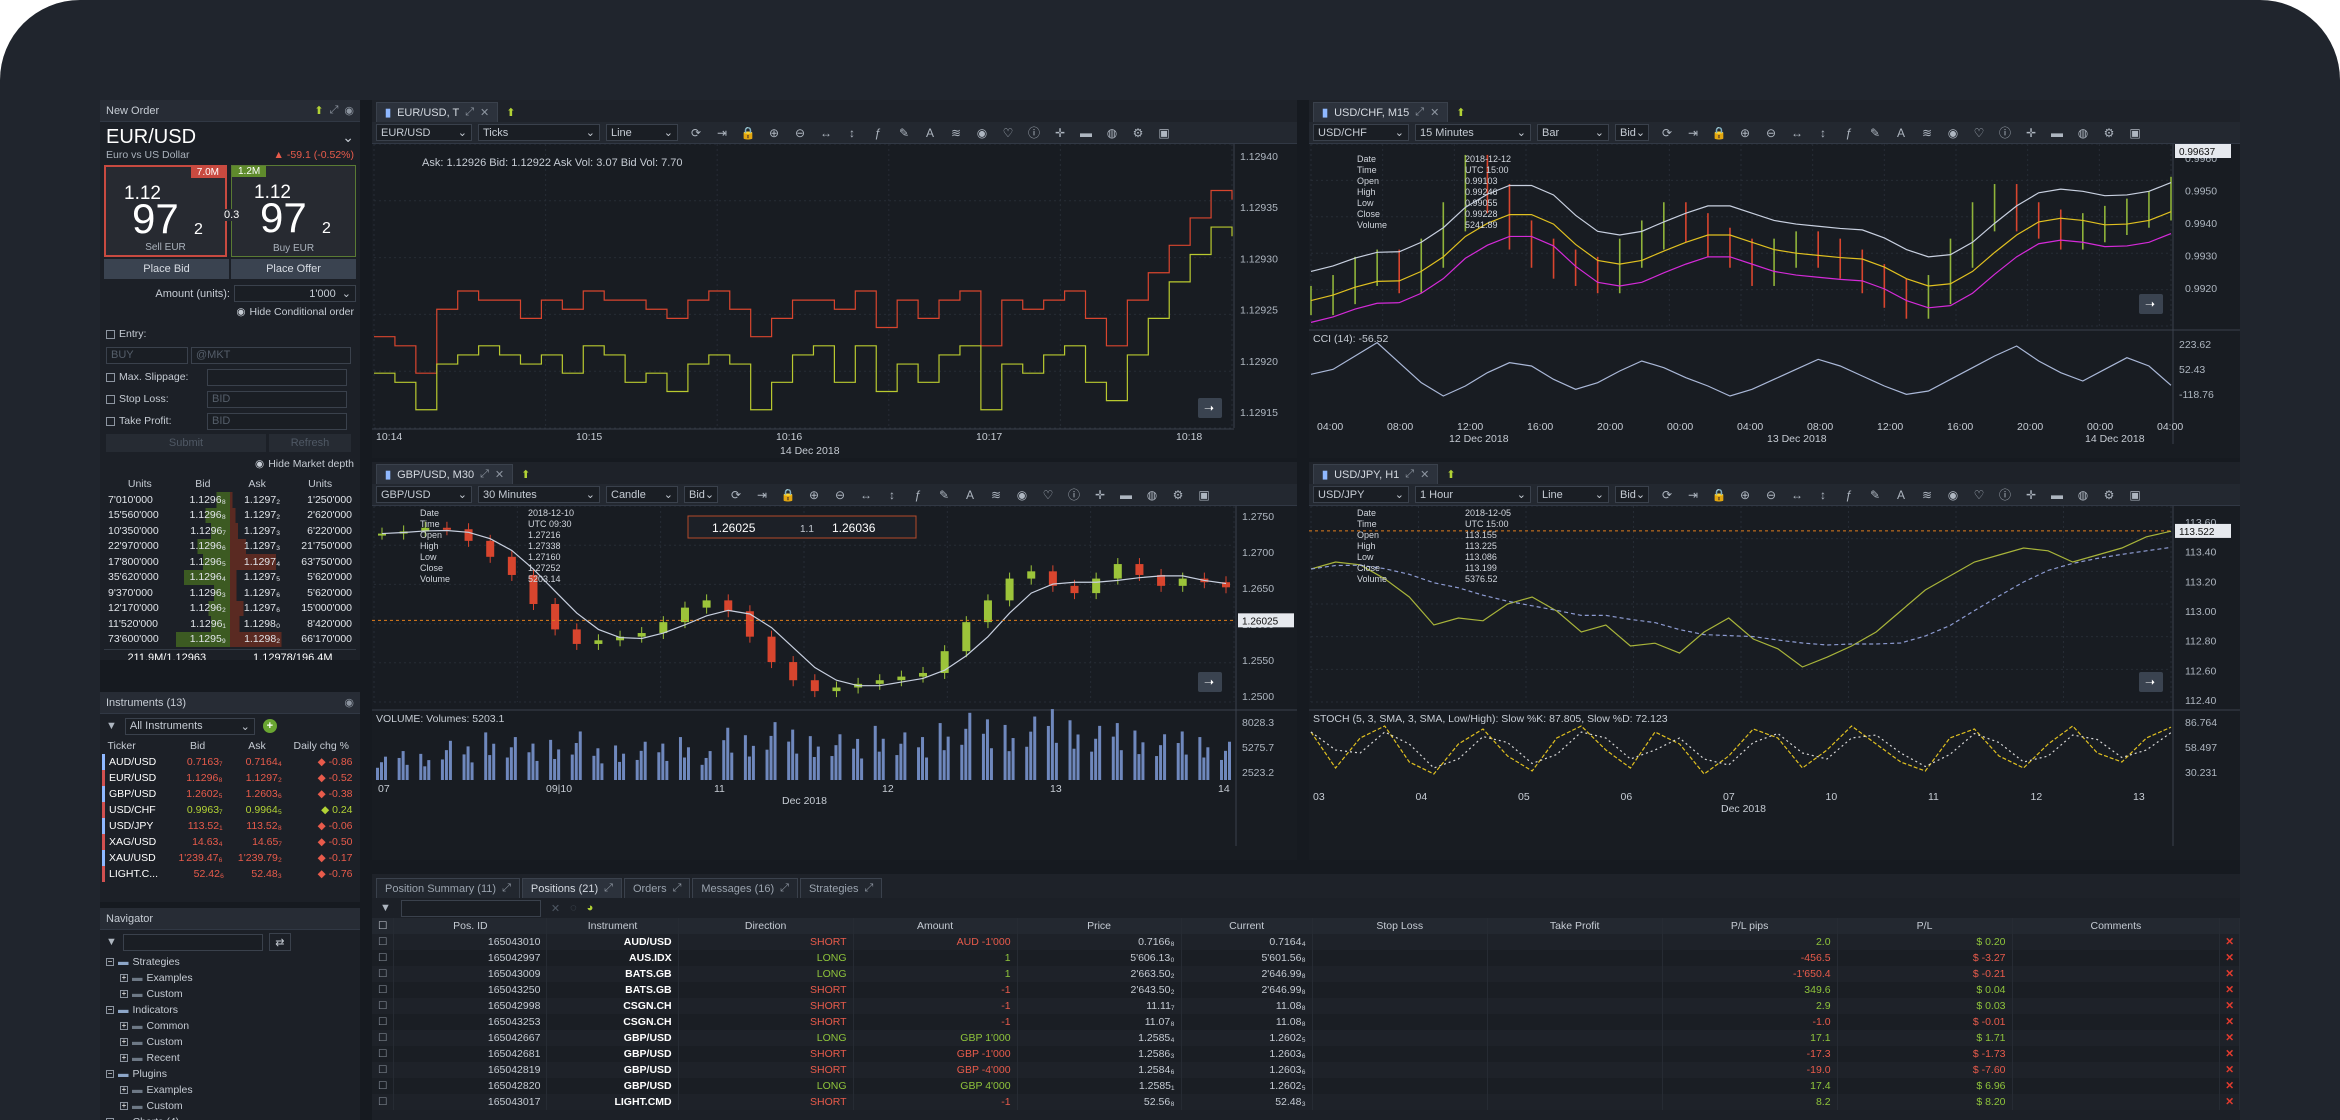 Image resolution: width=2340 pixels, height=1120 pixels. Describe the element at coordinates (1719, 495) in the screenshot. I see `lock-icon: 🔒` at that location.